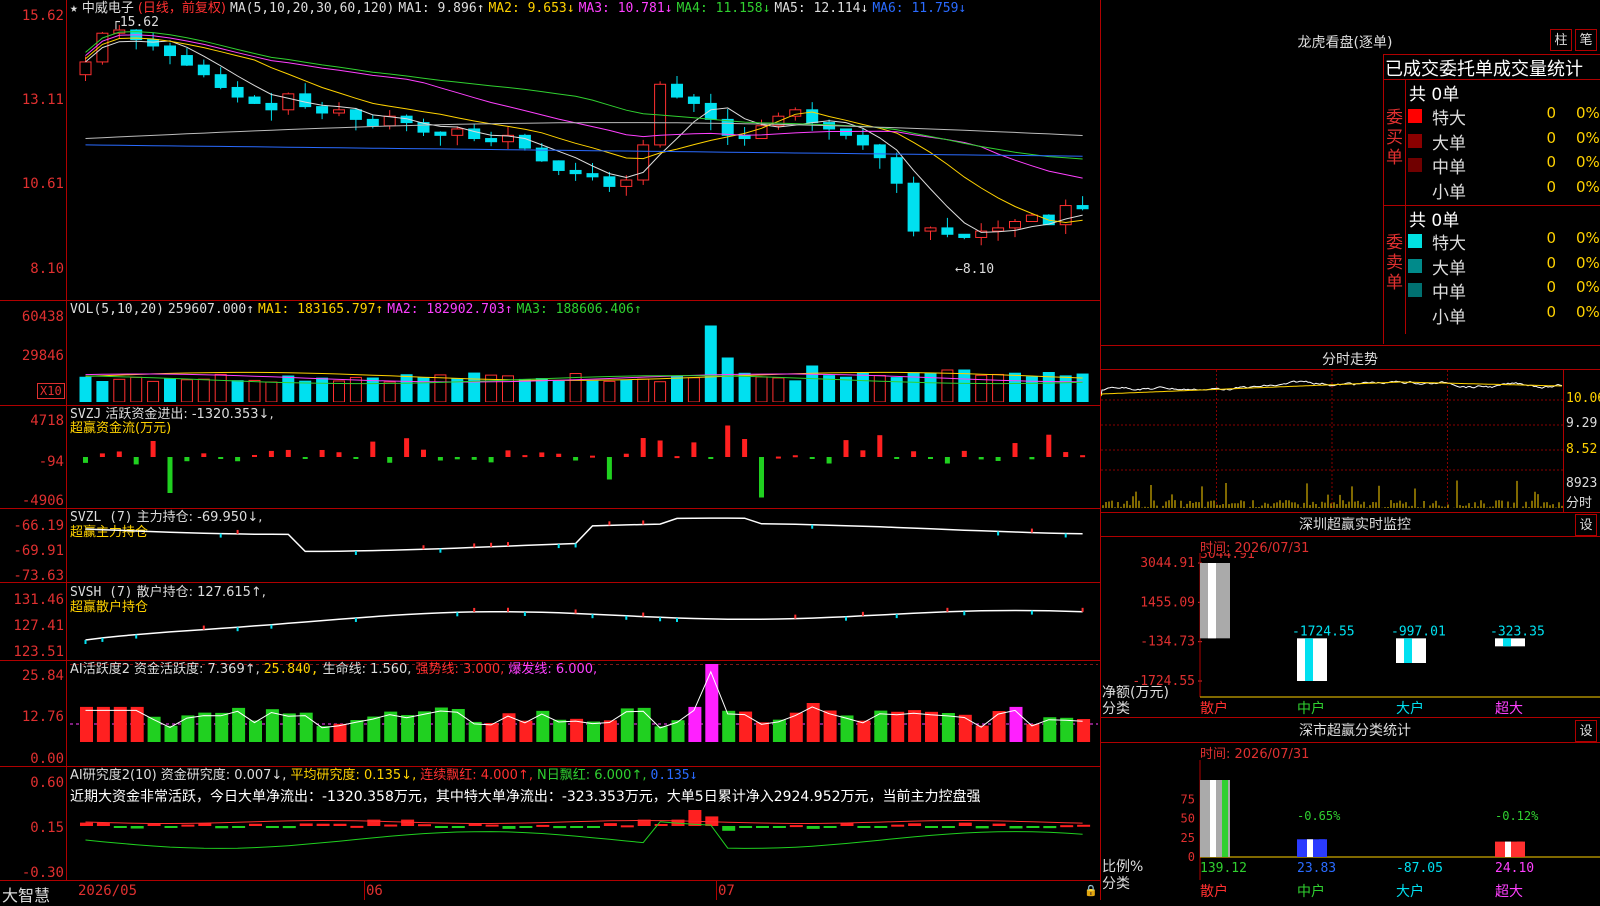 The image size is (1600, 906). What do you see at coordinates (1449, 168) in the screenshot?
I see `buy-row-name: 中单` at bounding box center [1449, 168].